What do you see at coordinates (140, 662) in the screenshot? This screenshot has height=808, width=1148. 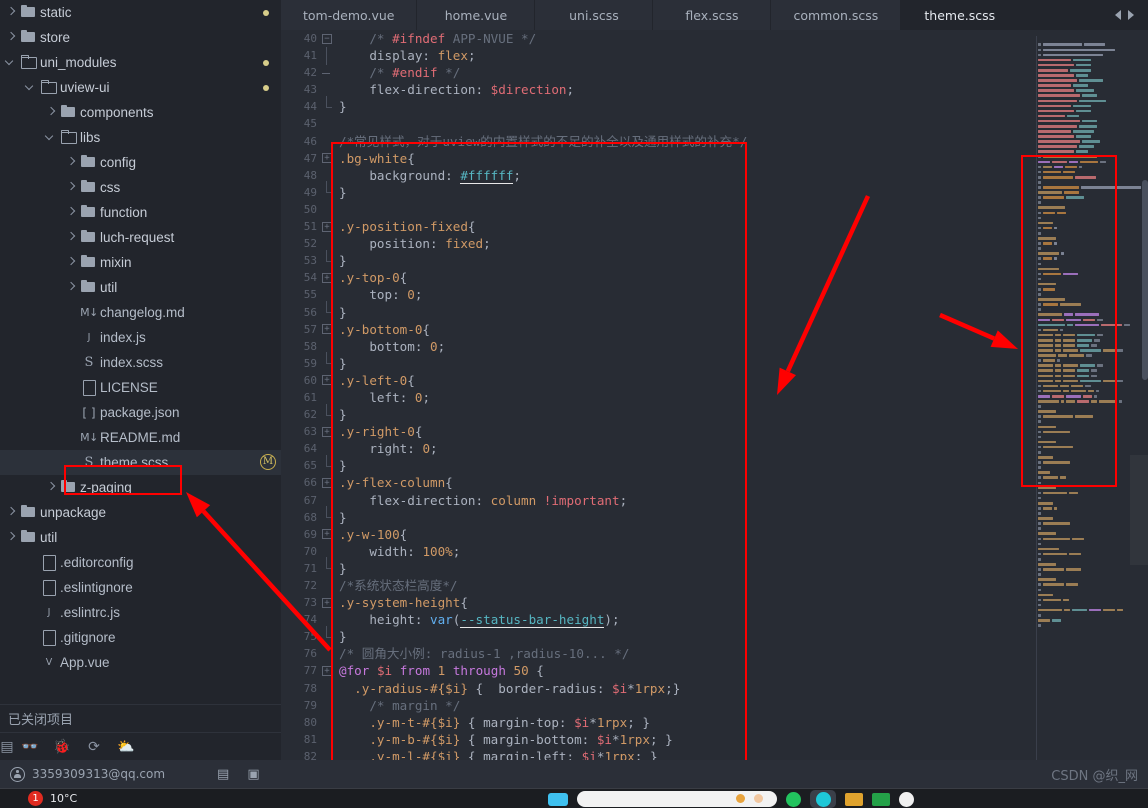 I see `tree-item-app-vue: V App.vue` at bounding box center [140, 662].